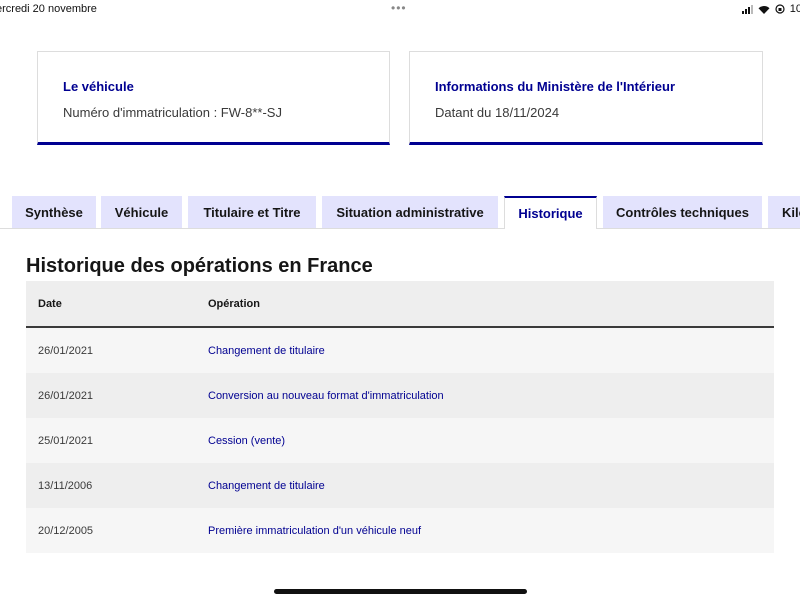 Image resolution: width=800 pixels, height=600 pixels. What do you see at coordinates (400, 350) in the screenshot?
I see `table-row: 26/01/2021 Changement de titulaire` at bounding box center [400, 350].